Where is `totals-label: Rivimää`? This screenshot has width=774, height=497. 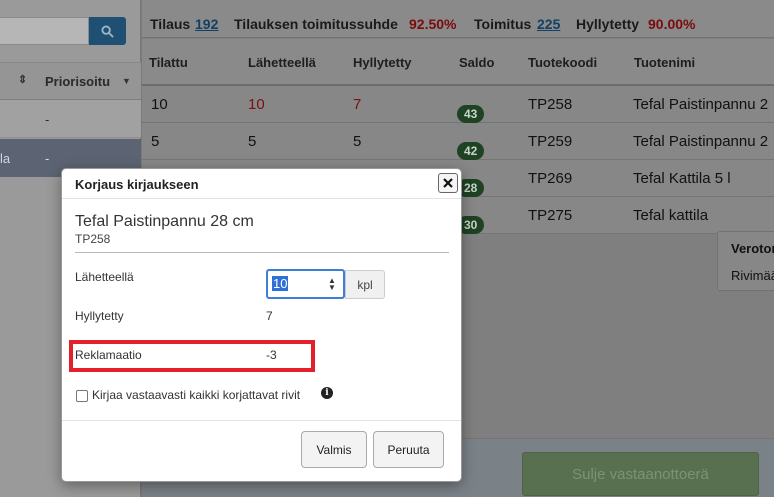 totals-label: Rivimää is located at coordinates (752, 275).